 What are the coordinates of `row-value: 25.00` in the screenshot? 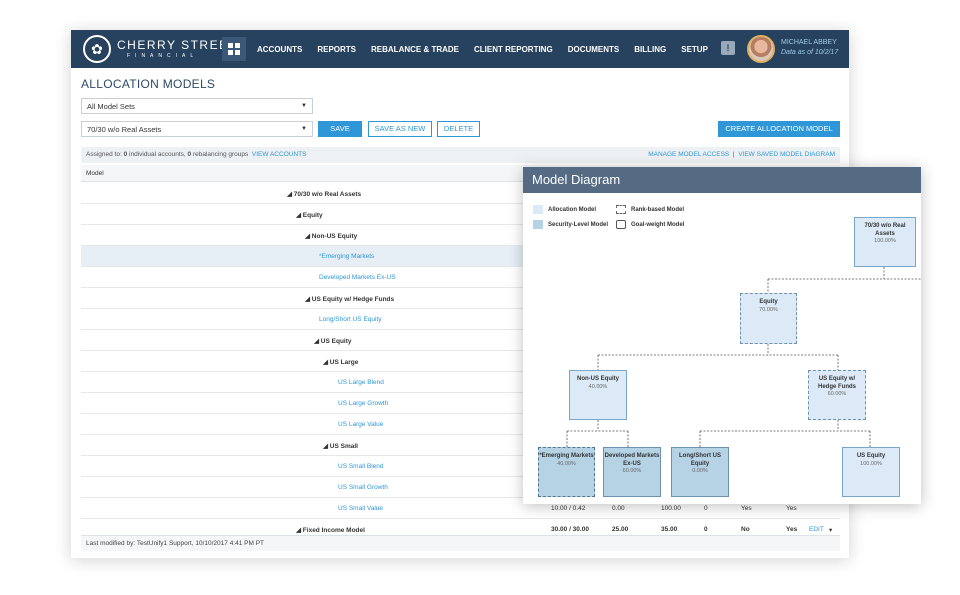 It's located at (620, 529).